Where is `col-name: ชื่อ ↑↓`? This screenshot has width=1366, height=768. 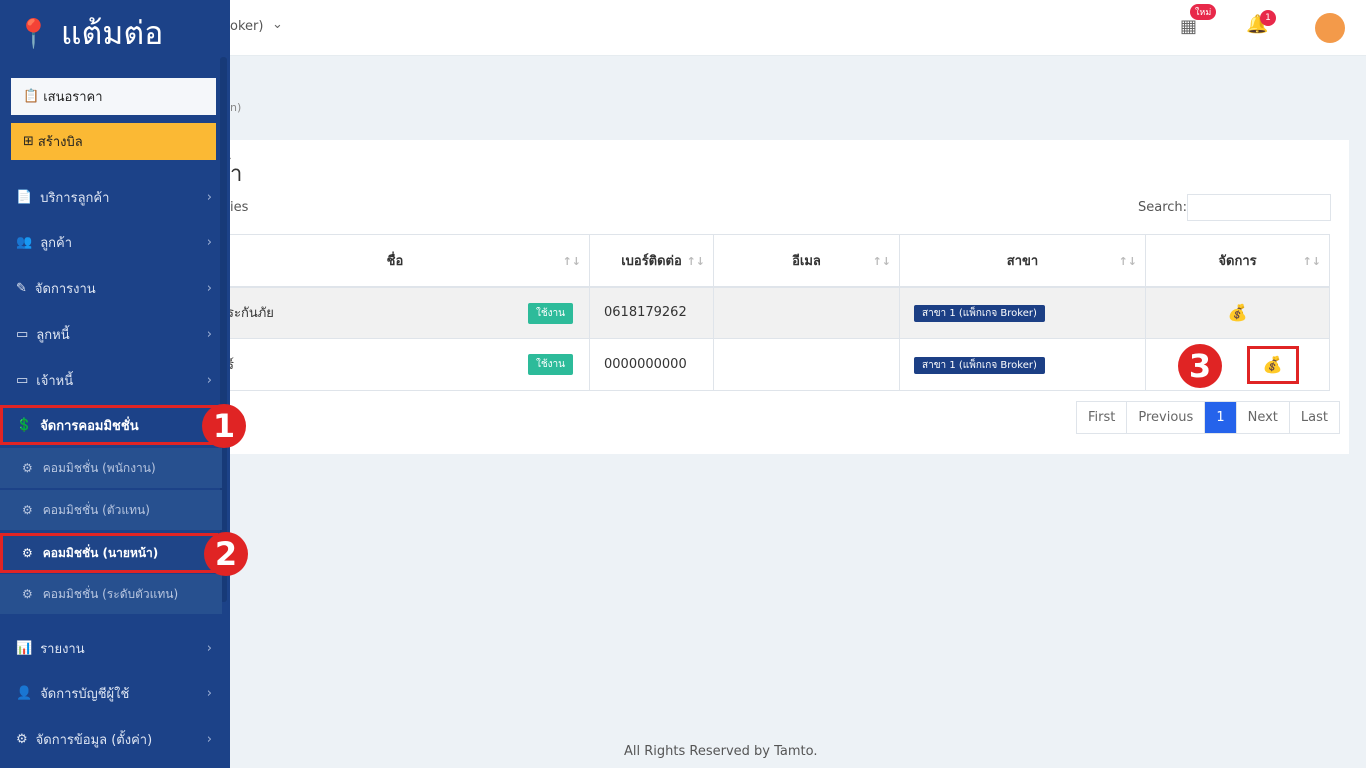 col-name: ชื่อ ↑↓ is located at coordinates (395, 261).